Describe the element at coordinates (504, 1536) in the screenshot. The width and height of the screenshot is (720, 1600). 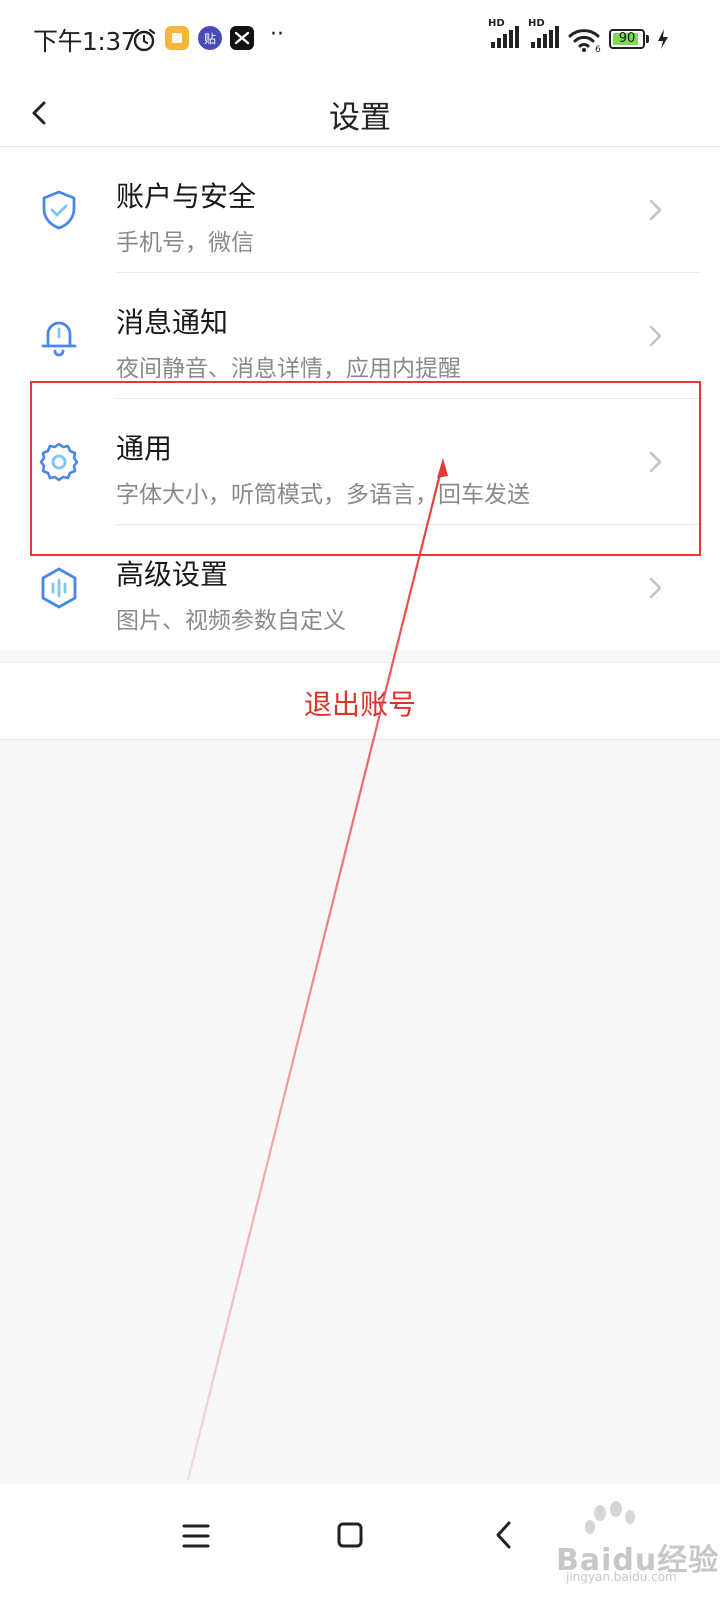
I see `back-nav-icon` at that location.